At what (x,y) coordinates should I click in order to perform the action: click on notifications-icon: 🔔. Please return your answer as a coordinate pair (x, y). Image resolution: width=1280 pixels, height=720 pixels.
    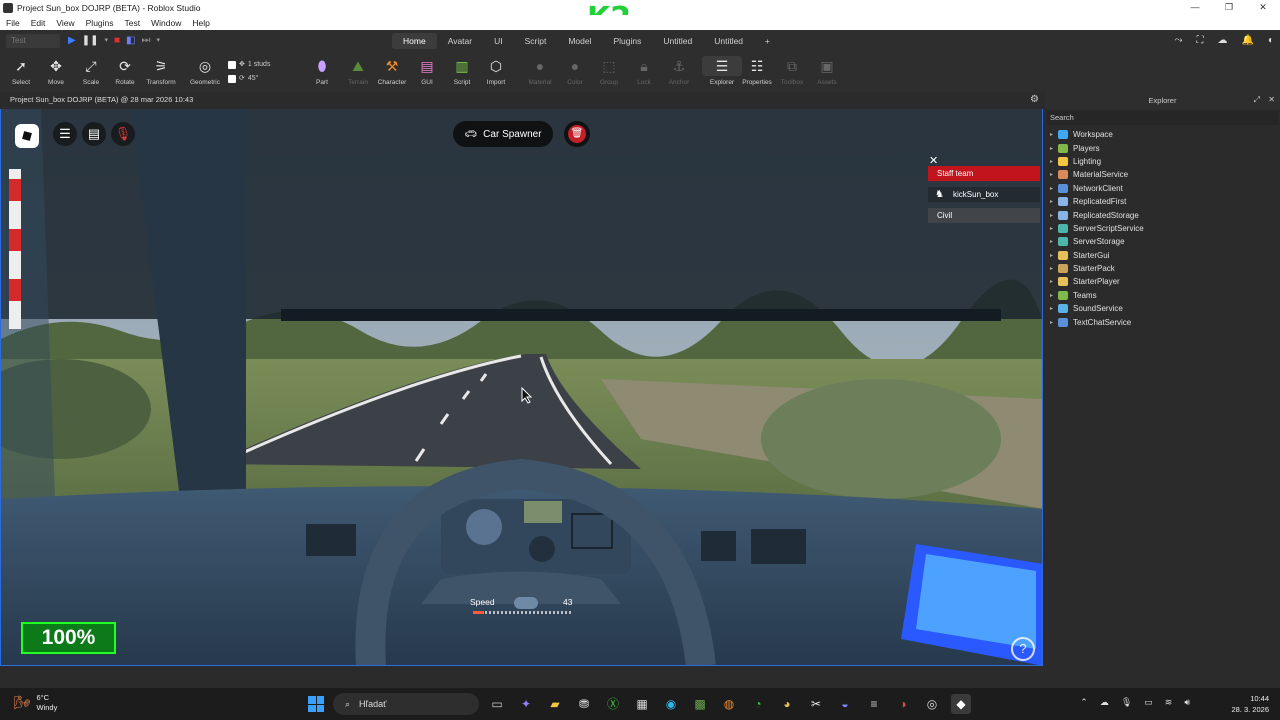
    Looking at the image, I should click on (1248, 41).